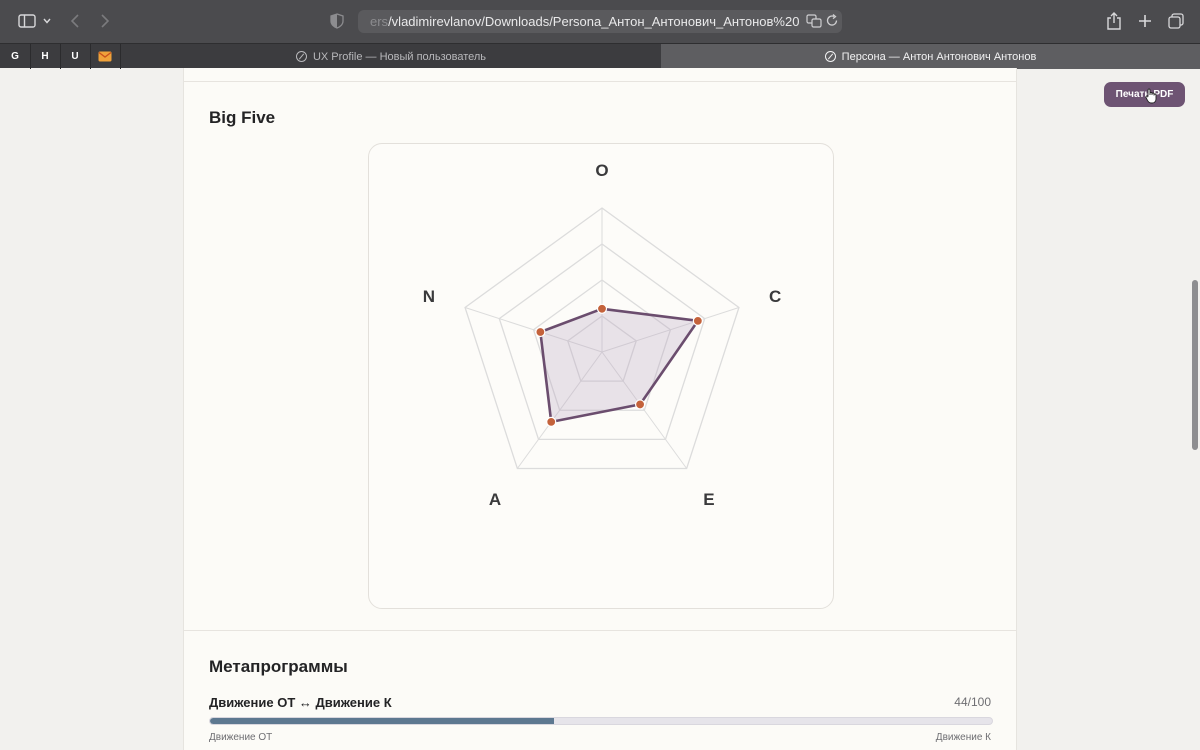 This screenshot has width=1200, height=750. What do you see at coordinates (963, 737) in the screenshot?
I see `metaprogram-right-label: Движение К` at bounding box center [963, 737].